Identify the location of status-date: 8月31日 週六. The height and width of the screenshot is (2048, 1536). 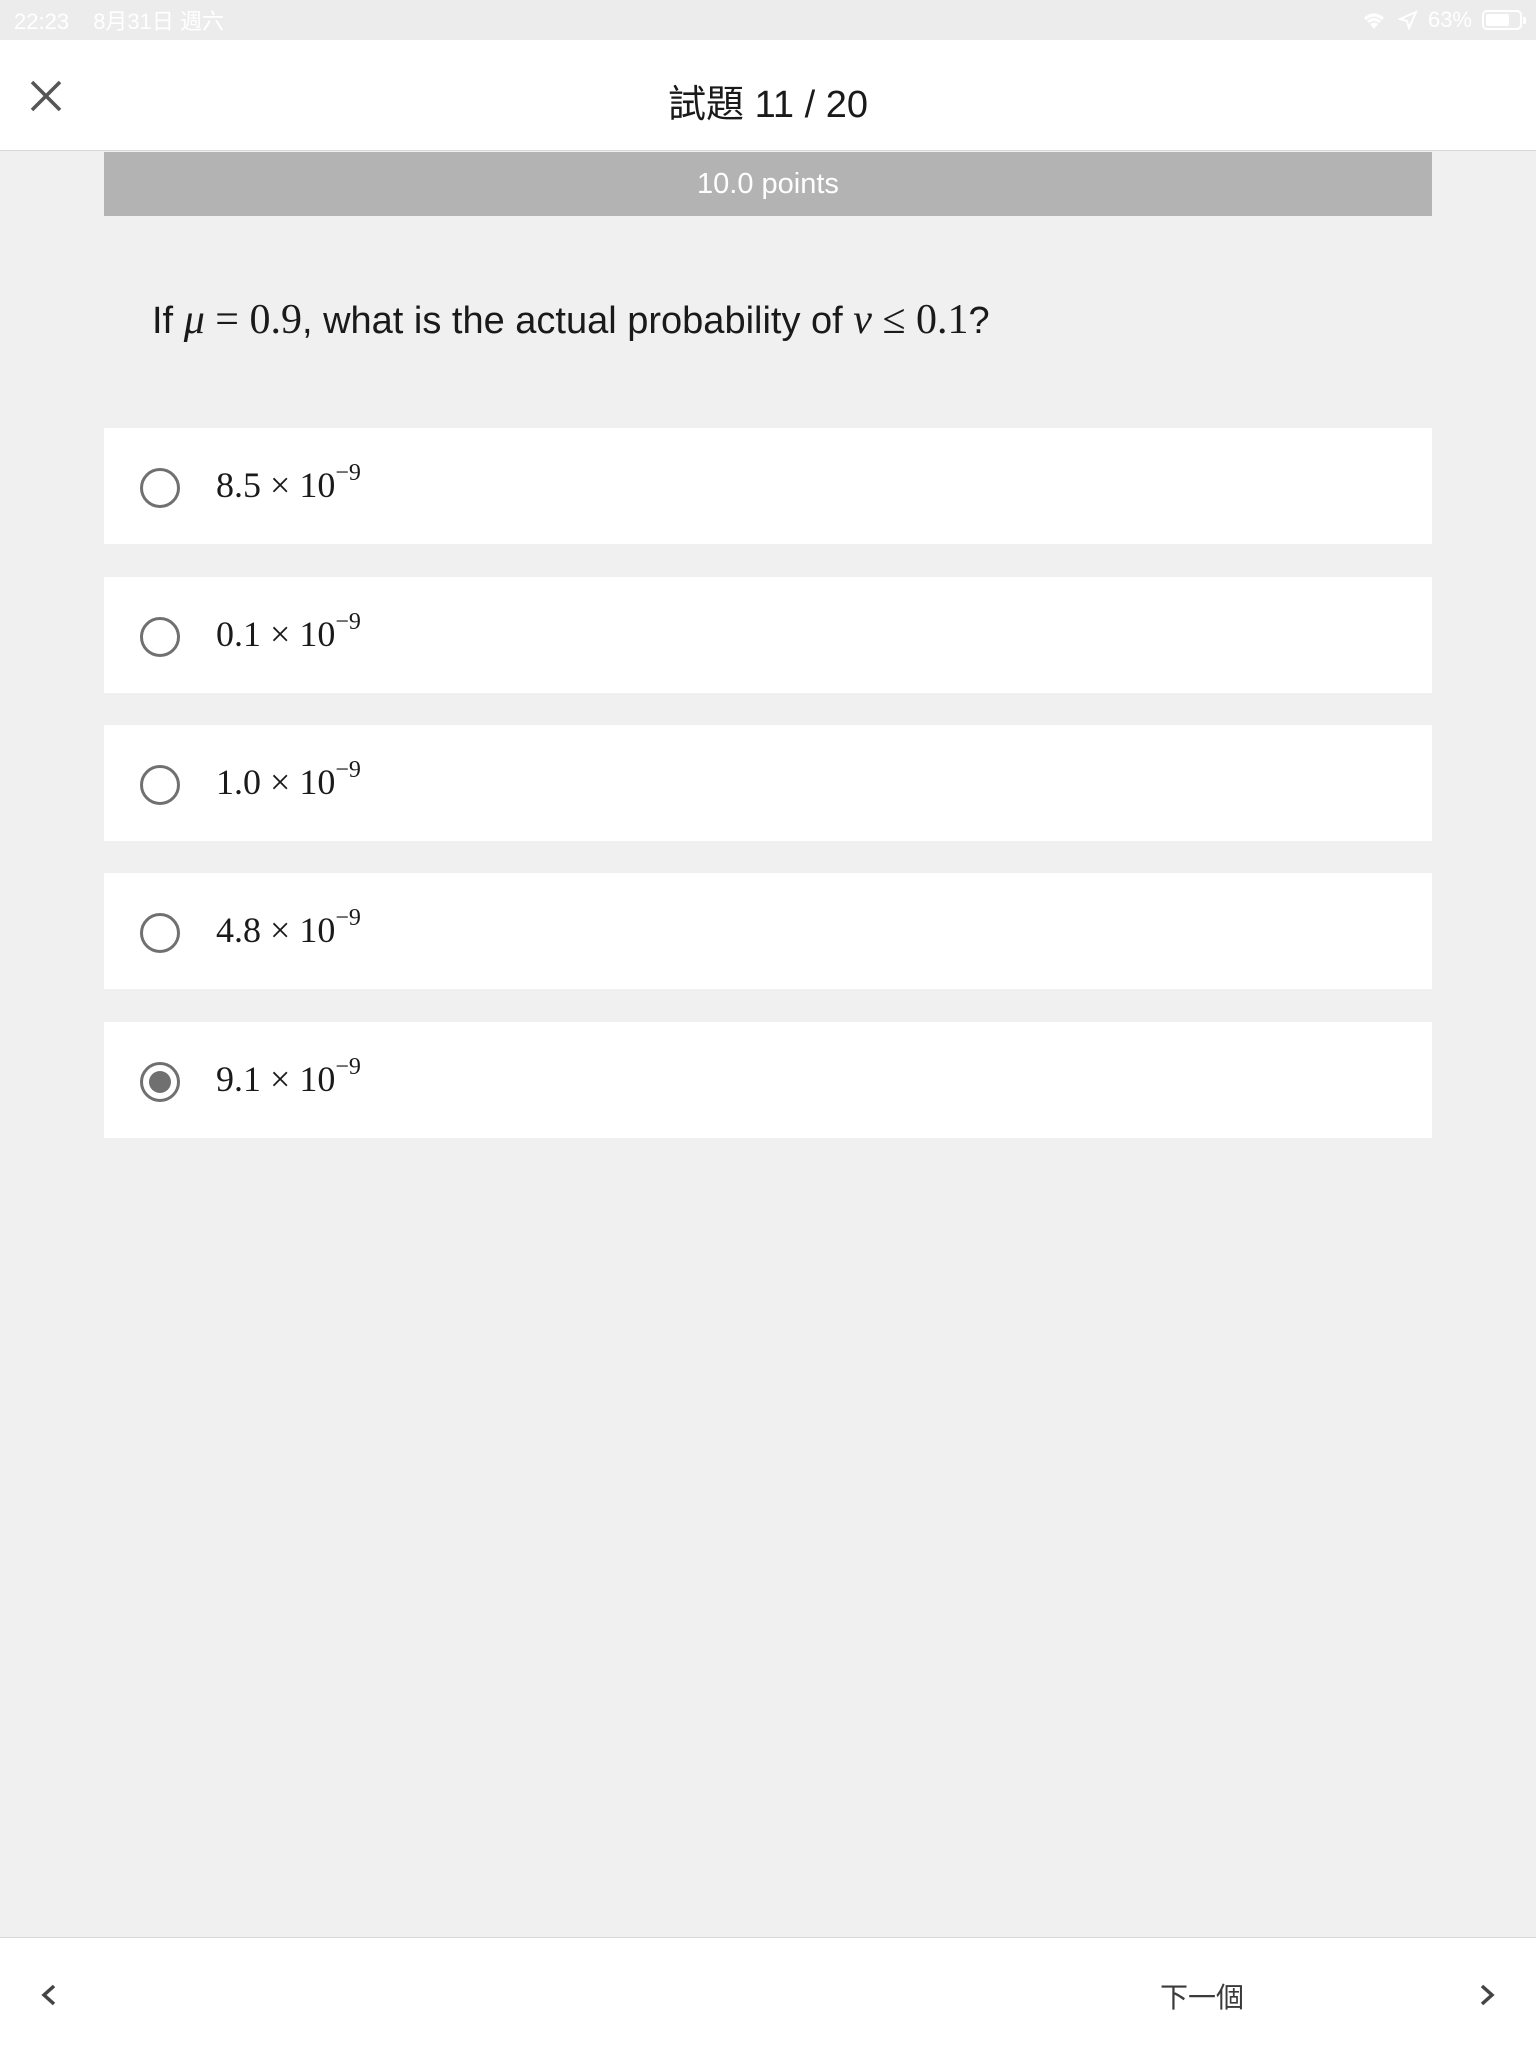
(159, 21).